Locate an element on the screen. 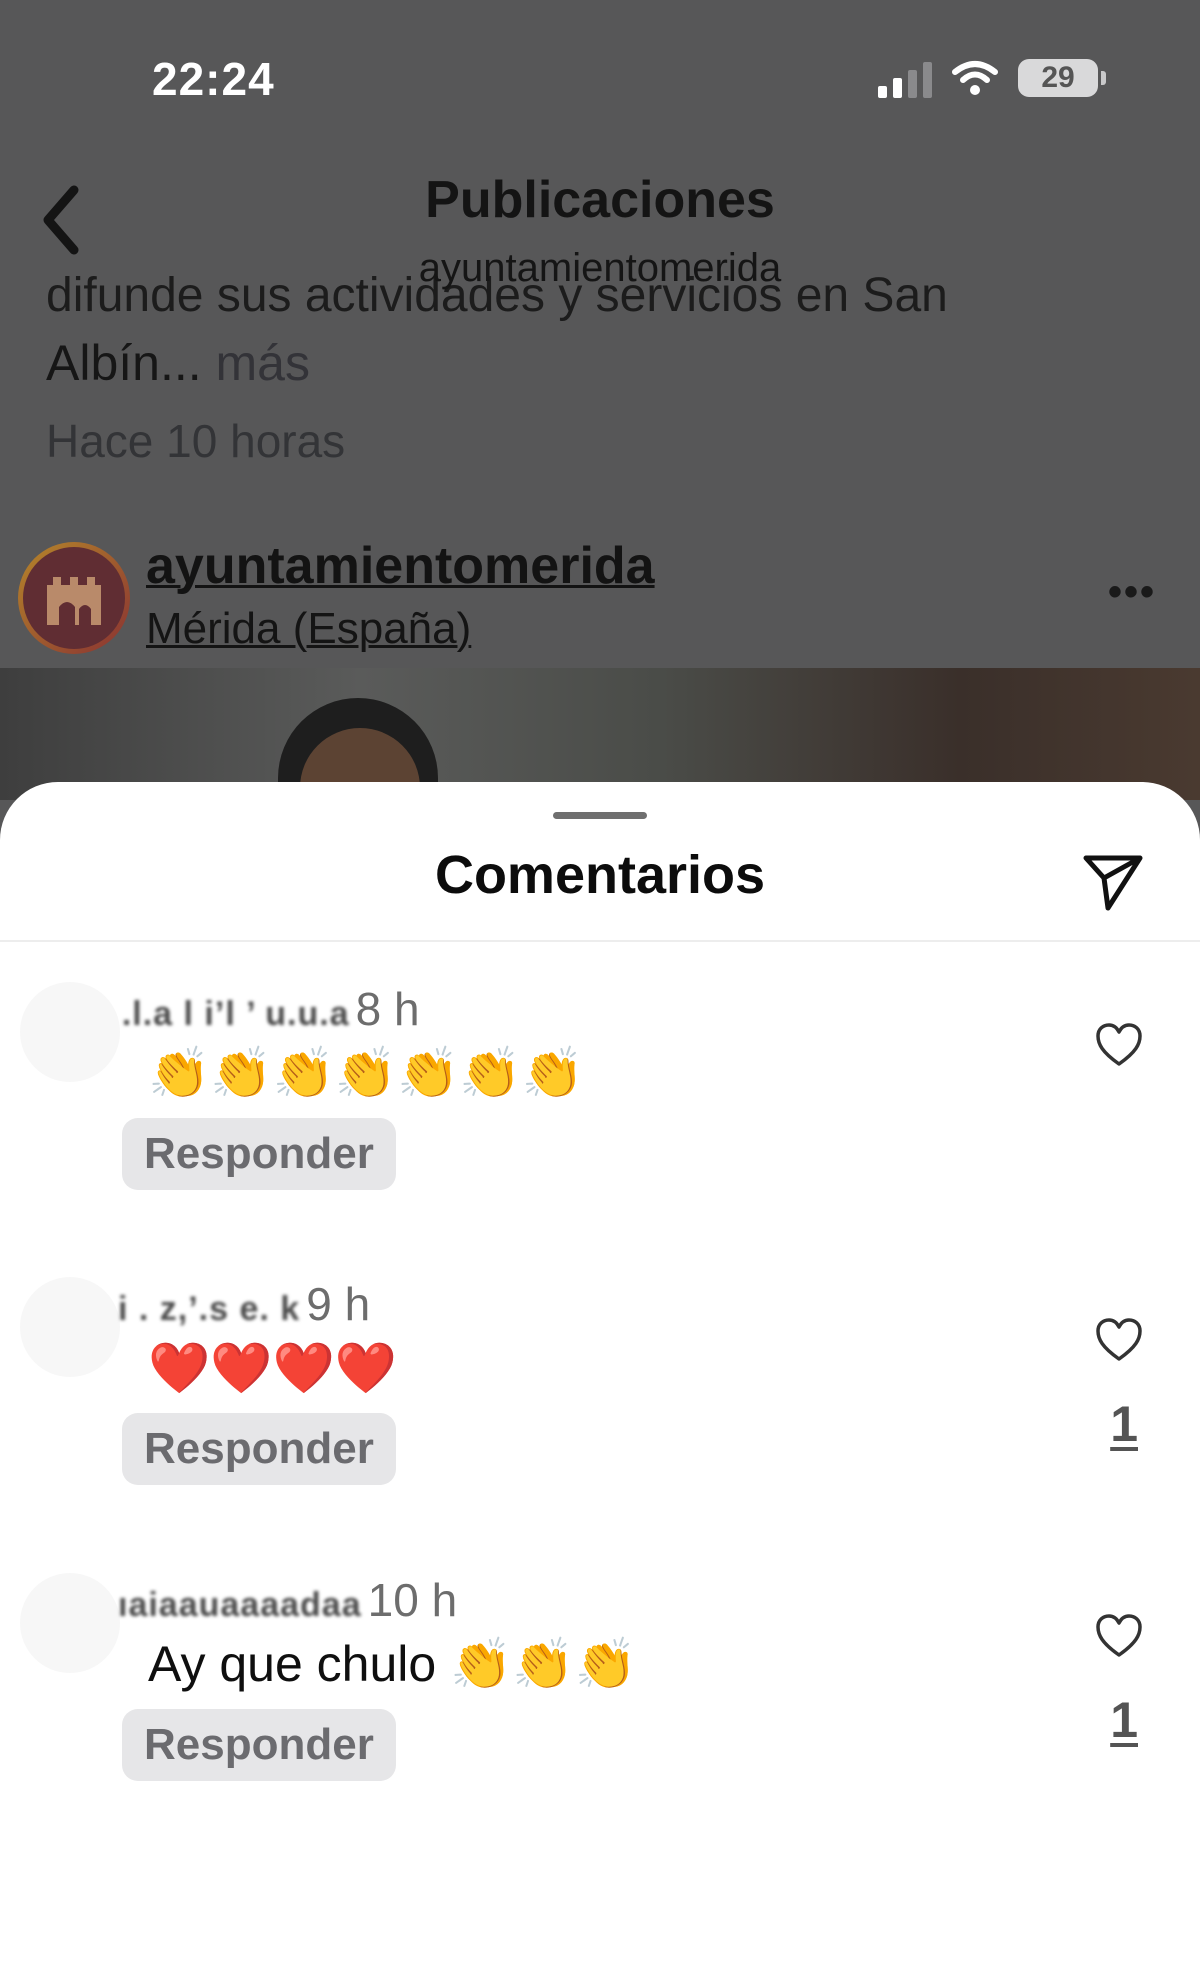  avatar-image is located at coordinates (74, 598).